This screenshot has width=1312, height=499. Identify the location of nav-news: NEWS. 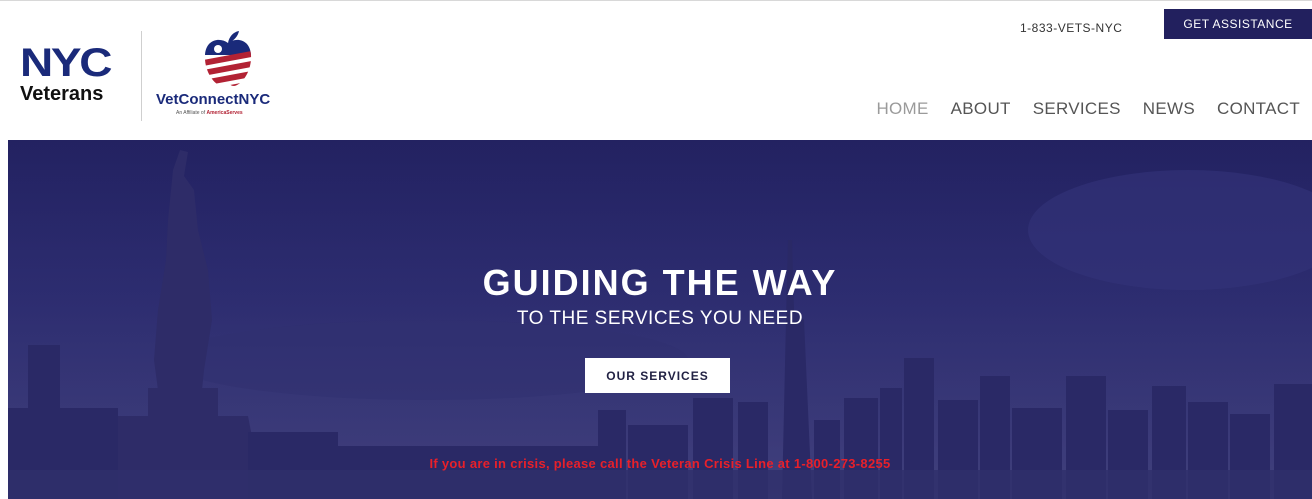
(1169, 111).